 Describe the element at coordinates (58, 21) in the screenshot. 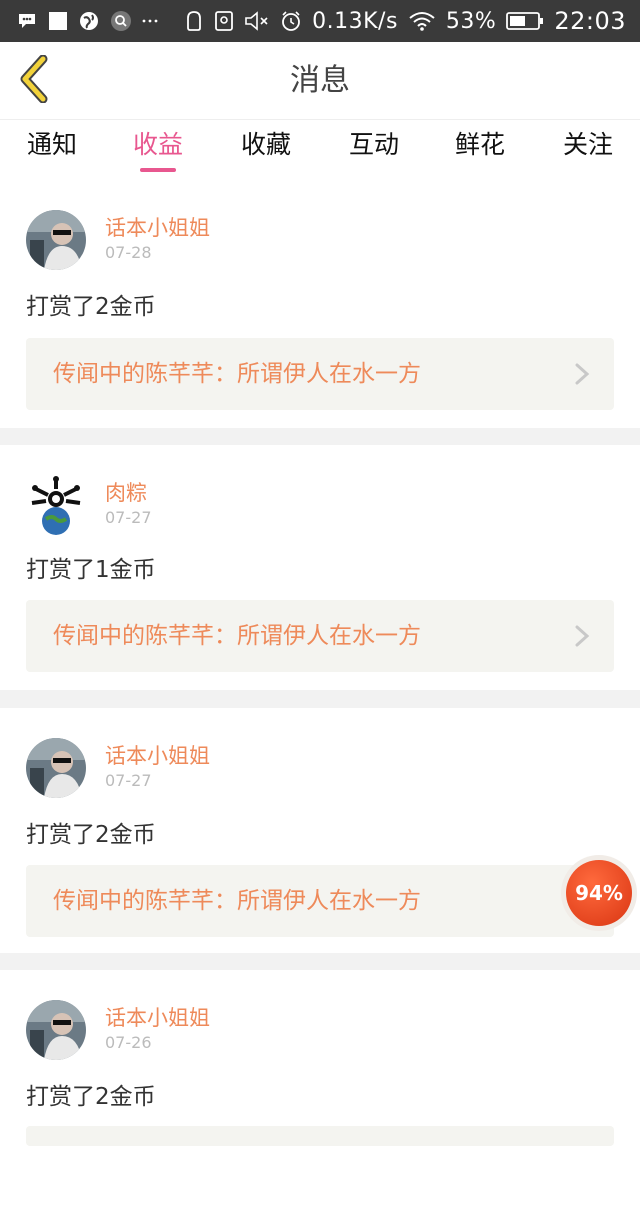

I see `square-icon` at that location.